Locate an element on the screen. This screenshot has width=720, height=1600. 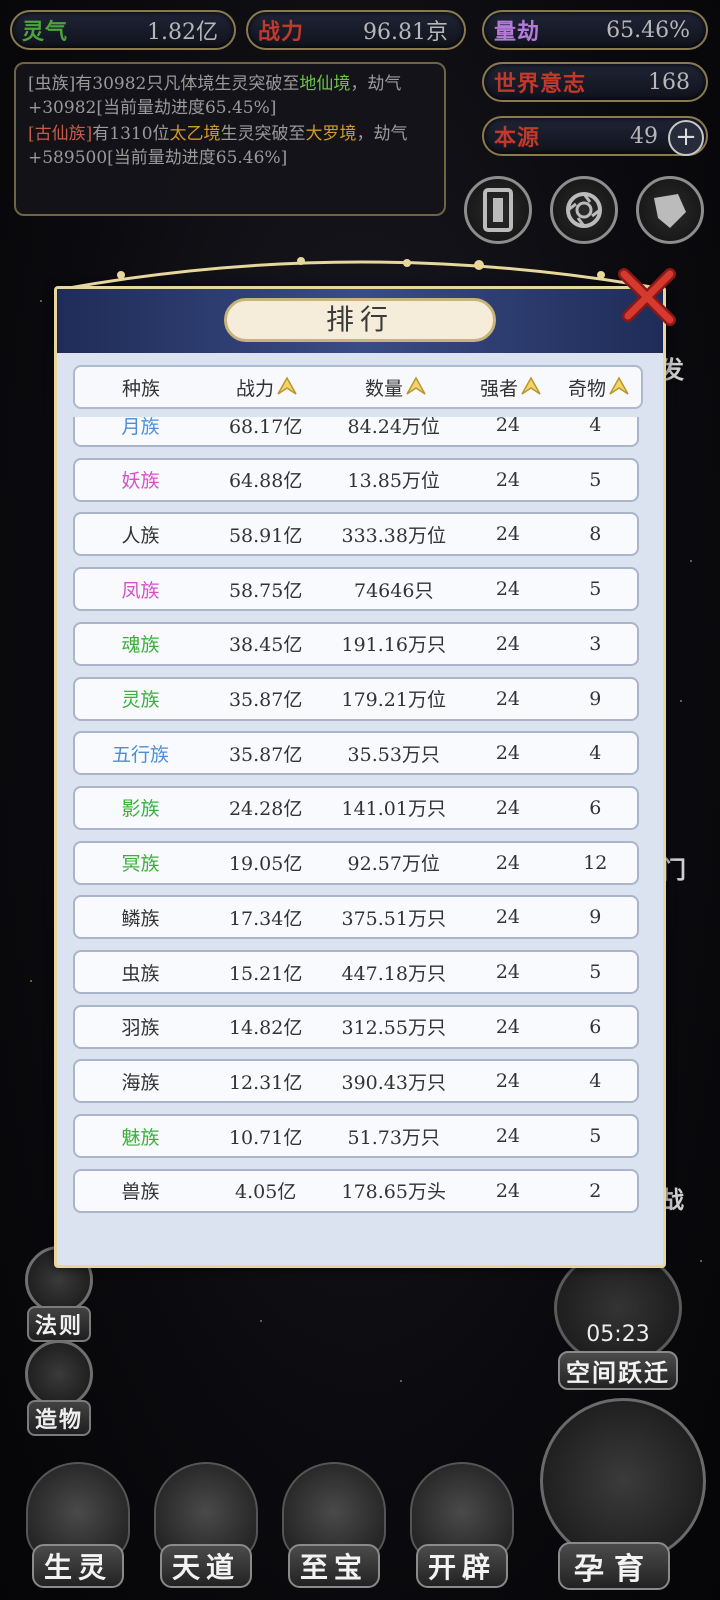
card-icon is located at coordinates (498, 210).